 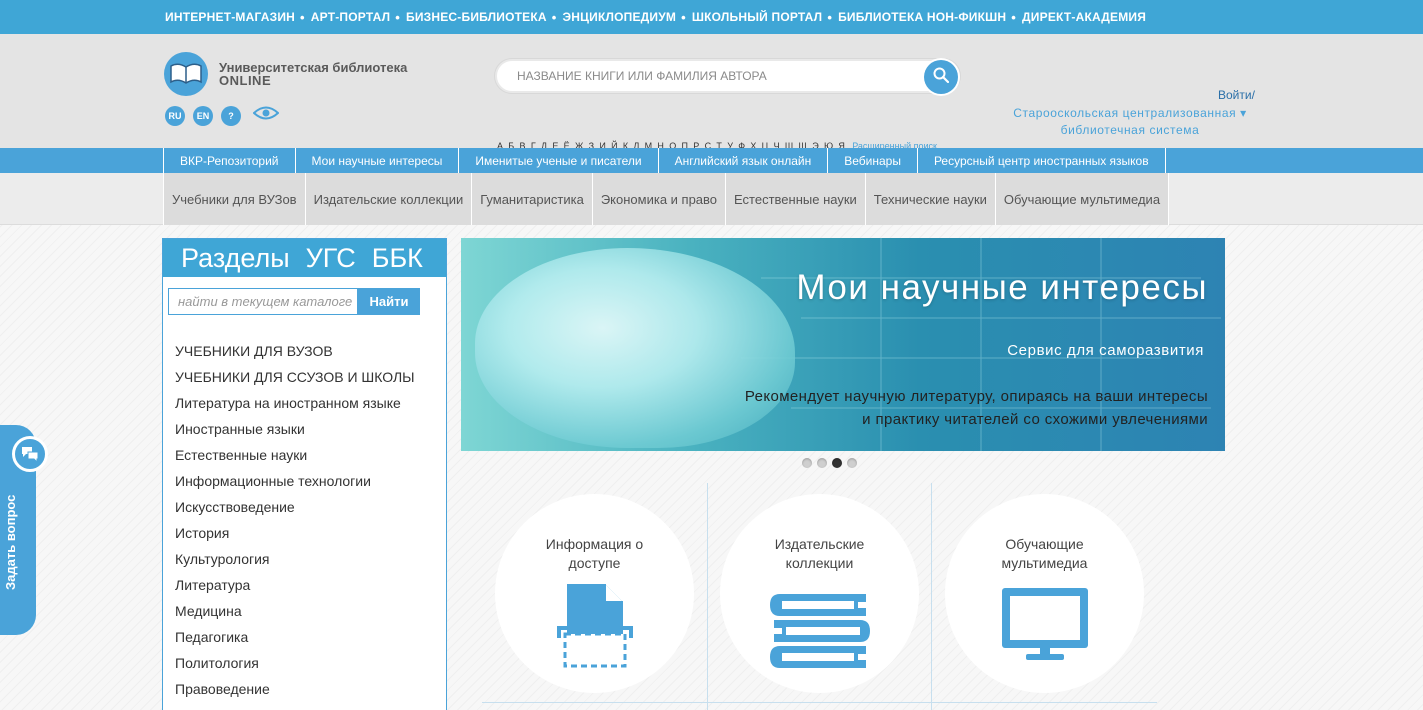 What do you see at coordinates (295, 481) in the screenshot?
I see `section-item: Информационные технологии` at bounding box center [295, 481].